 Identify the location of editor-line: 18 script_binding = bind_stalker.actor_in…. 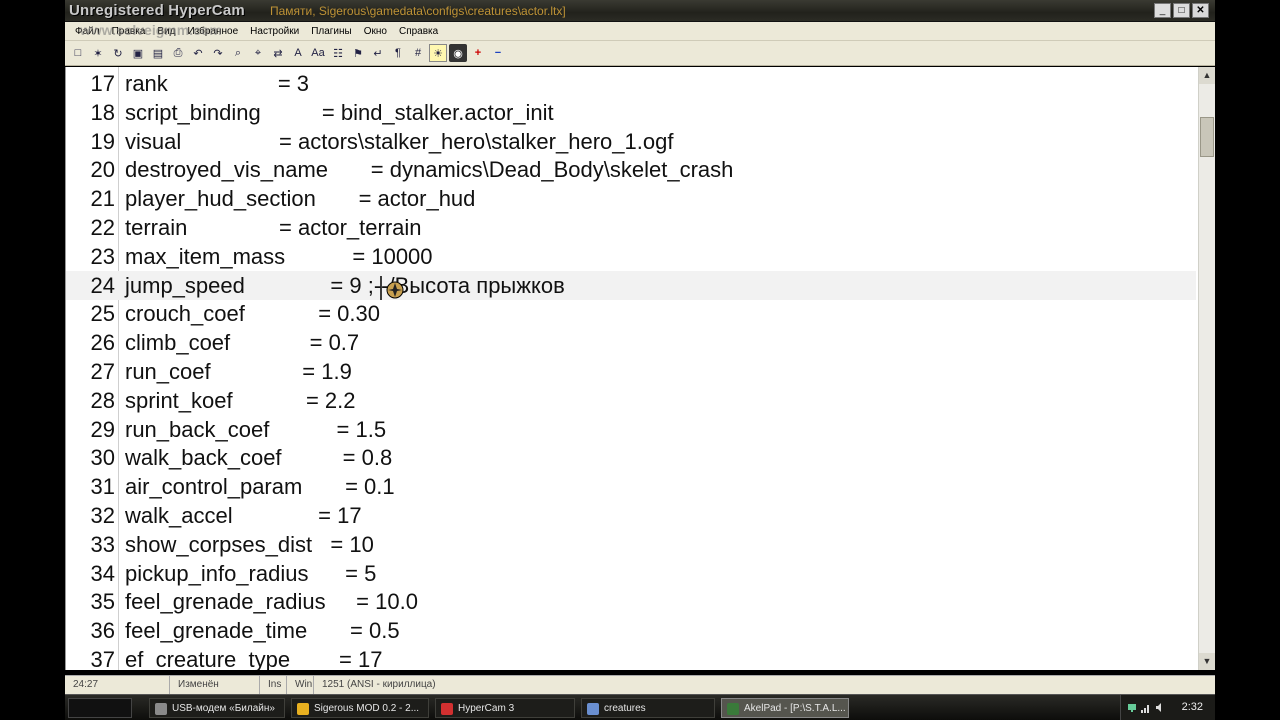
(631, 112).